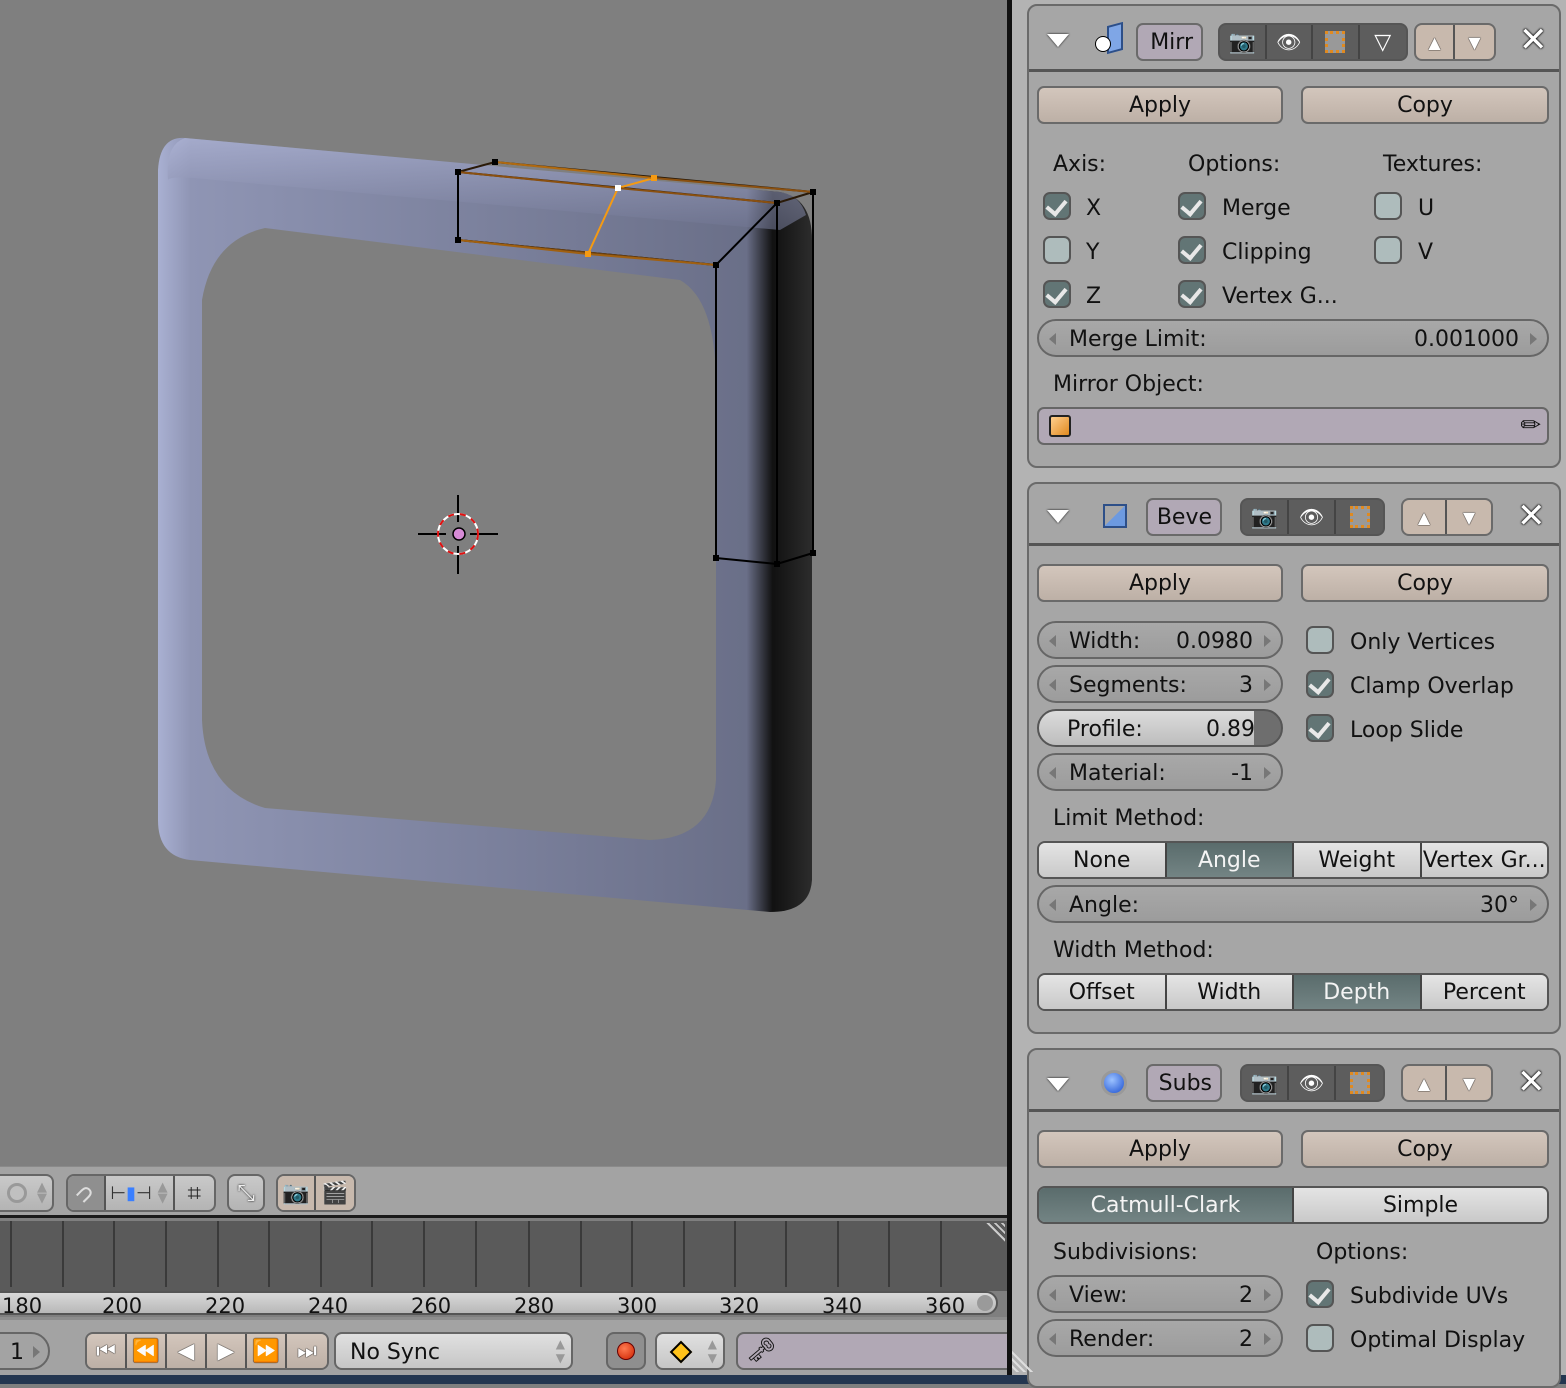 The image size is (1566, 1388). I want to click on merge-limit-field: Merge Limit: 0.001000, so click(1293, 338).